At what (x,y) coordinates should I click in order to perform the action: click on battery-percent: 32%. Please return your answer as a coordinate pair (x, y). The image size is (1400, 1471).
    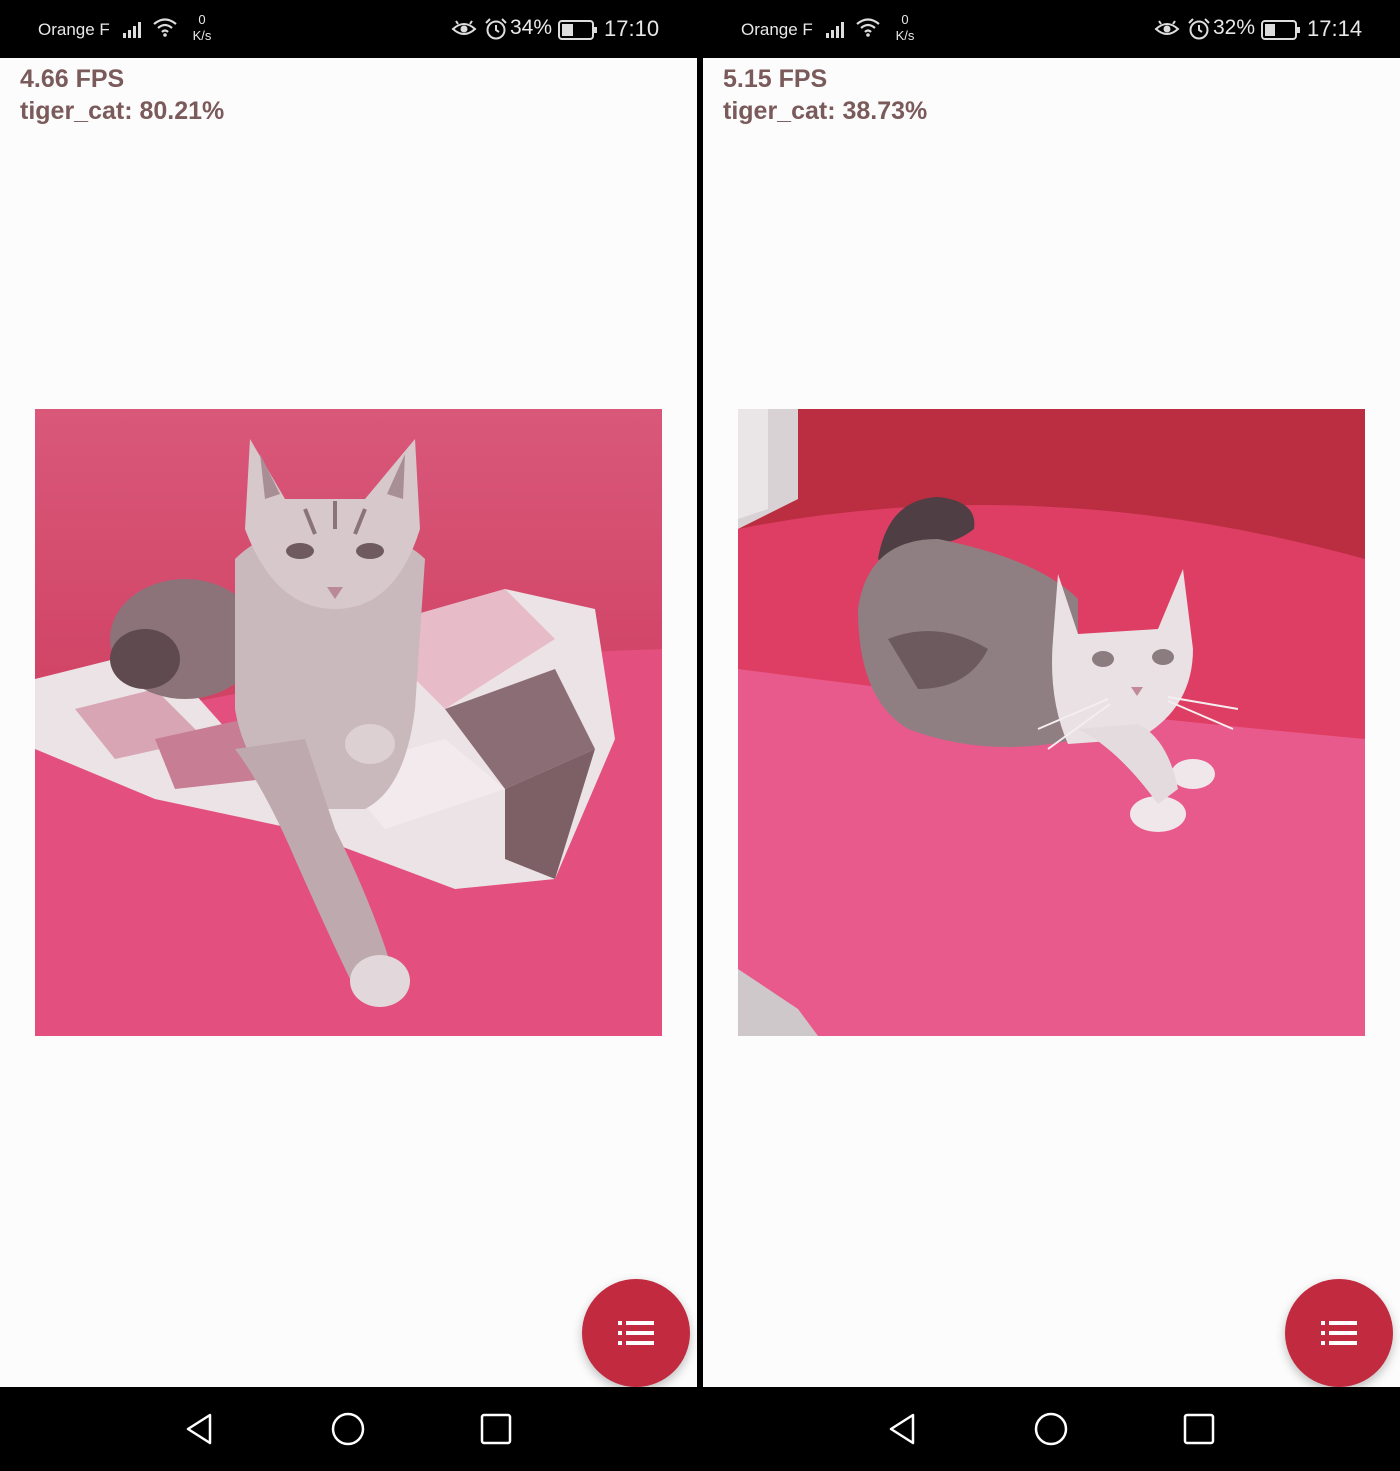
    Looking at the image, I should click on (1234, 27).